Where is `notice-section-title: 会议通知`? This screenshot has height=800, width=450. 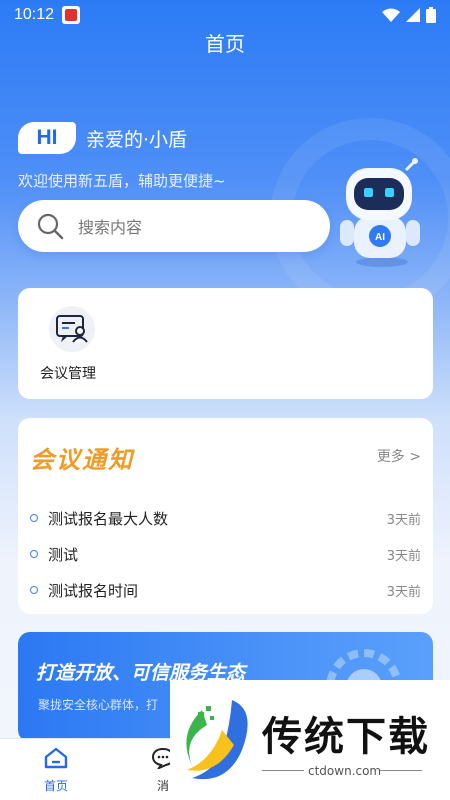
notice-section-title: 会议通知 is located at coordinates (82, 460).